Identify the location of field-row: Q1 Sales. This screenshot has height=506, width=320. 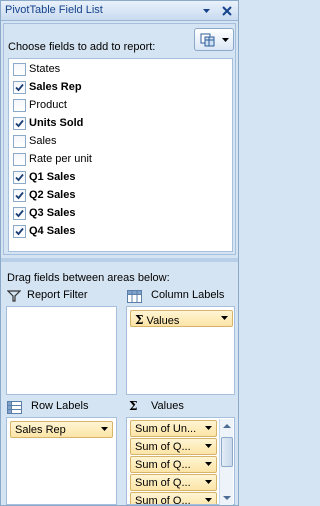
(120, 177).